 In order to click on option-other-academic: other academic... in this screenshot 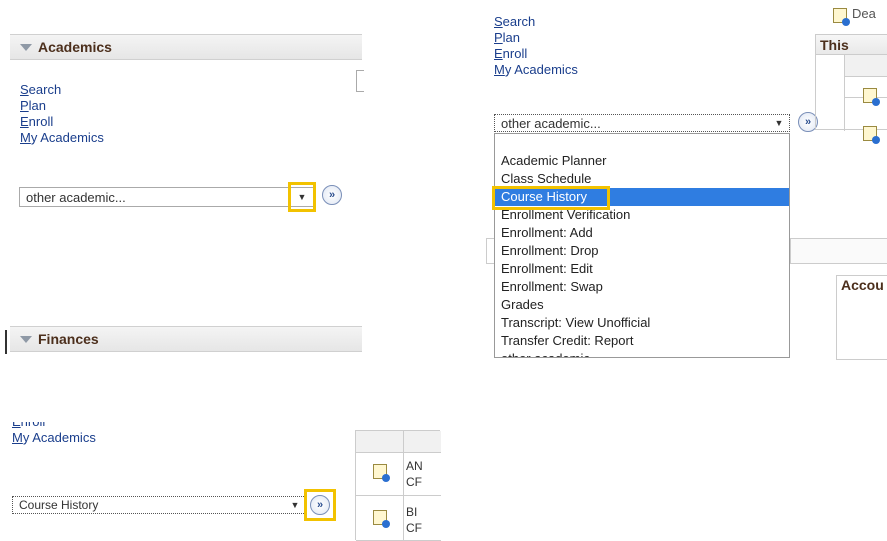, I will do `click(642, 353)`.